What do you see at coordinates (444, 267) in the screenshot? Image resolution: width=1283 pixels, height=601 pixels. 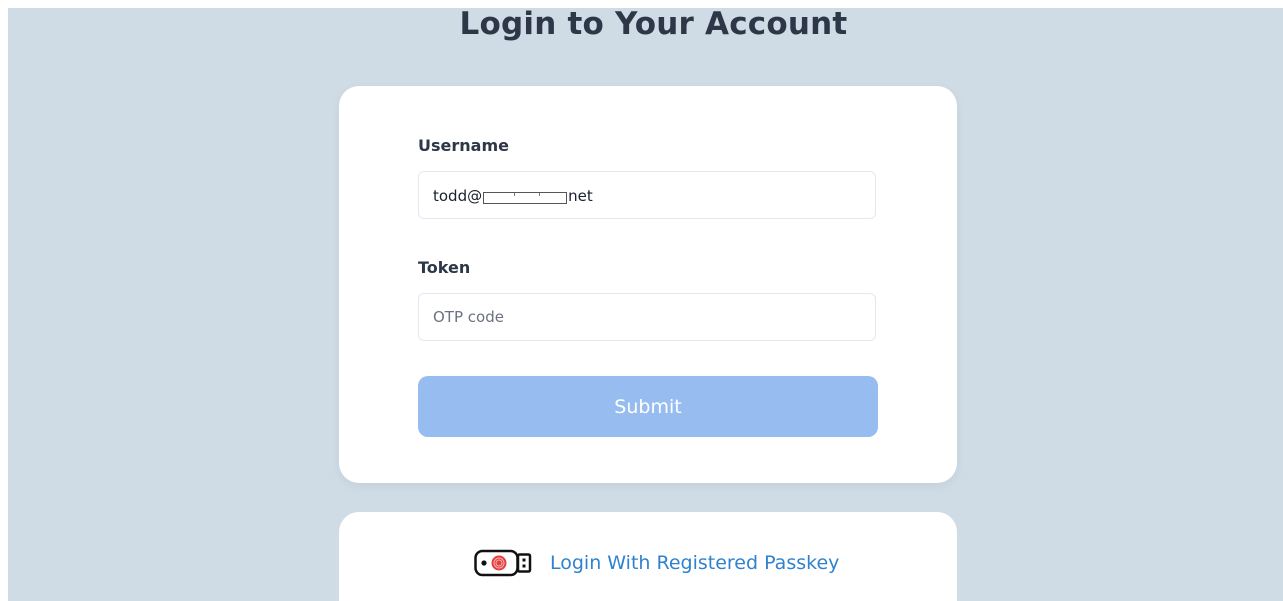 I see `token-label: Token` at bounding box center [444, 267].